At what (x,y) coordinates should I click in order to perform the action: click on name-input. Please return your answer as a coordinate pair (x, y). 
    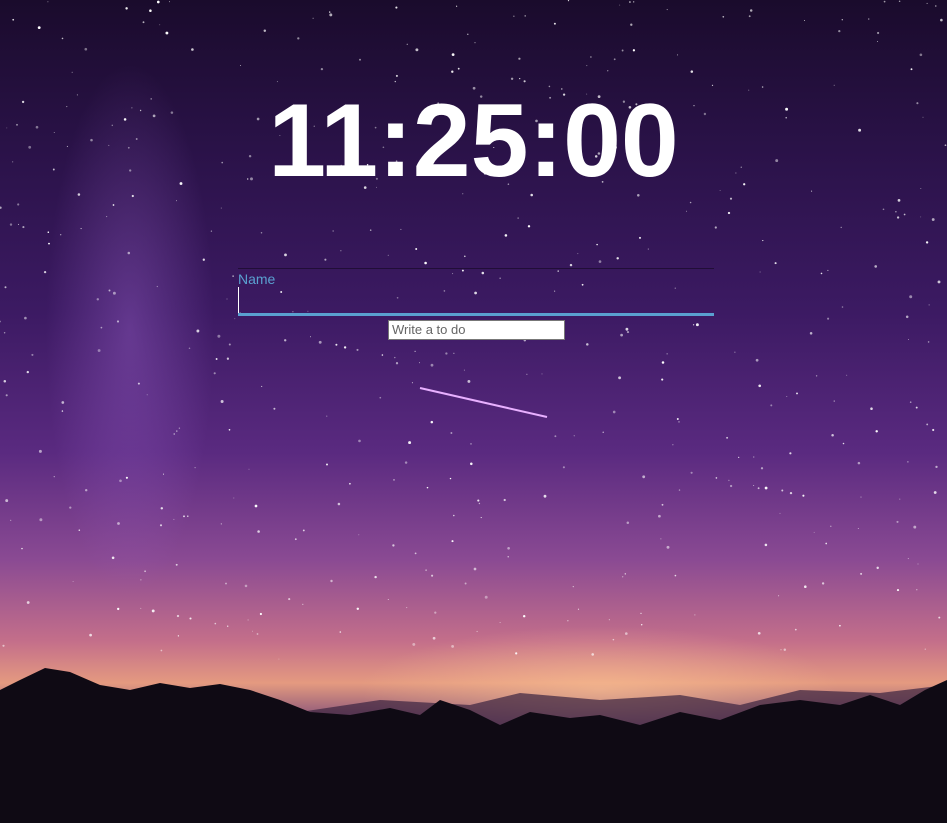
    Looking at the image, I should click on (476, 300).